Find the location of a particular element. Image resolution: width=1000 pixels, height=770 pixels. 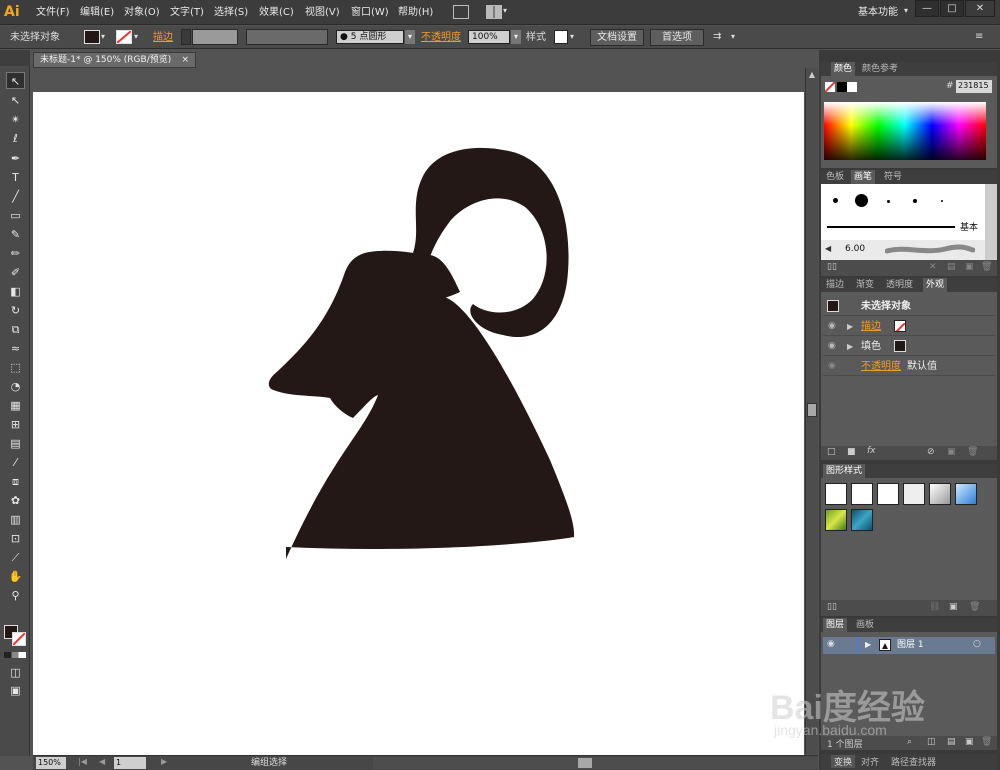

tab-symbols: 符号 is located at coordinates (893, 177).